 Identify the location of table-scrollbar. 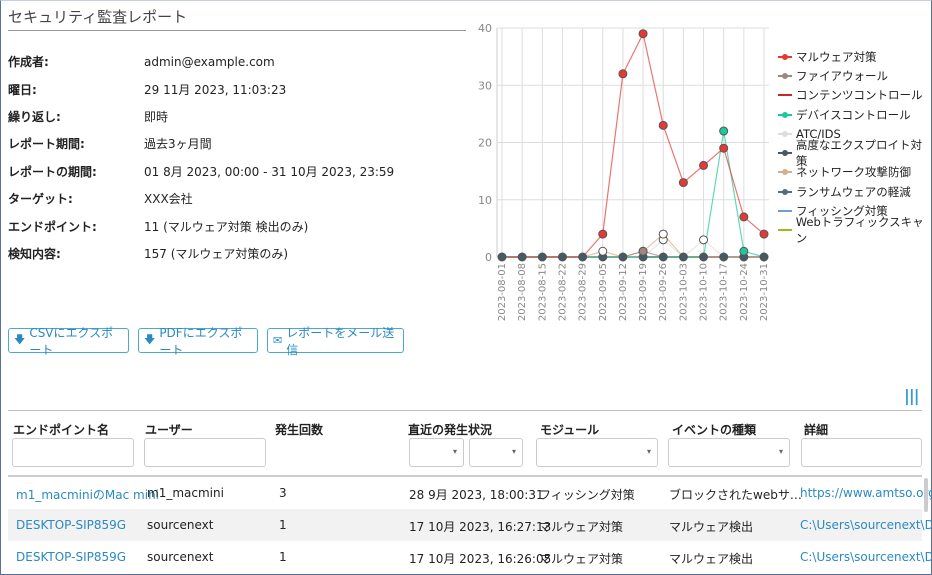
(926, 495).